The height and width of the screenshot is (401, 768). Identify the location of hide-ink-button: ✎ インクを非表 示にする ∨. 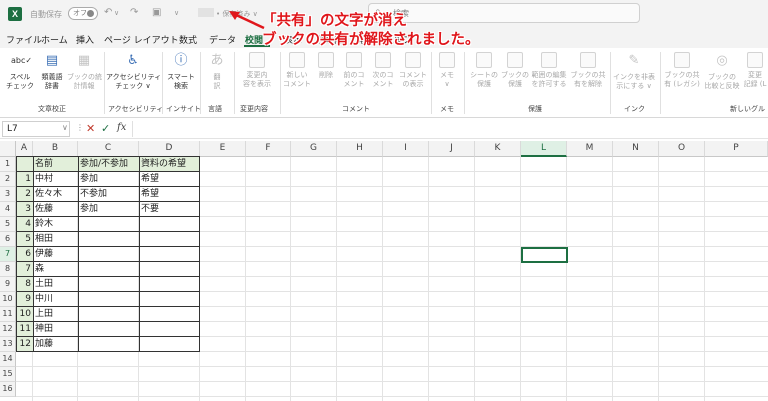
(634, 71).